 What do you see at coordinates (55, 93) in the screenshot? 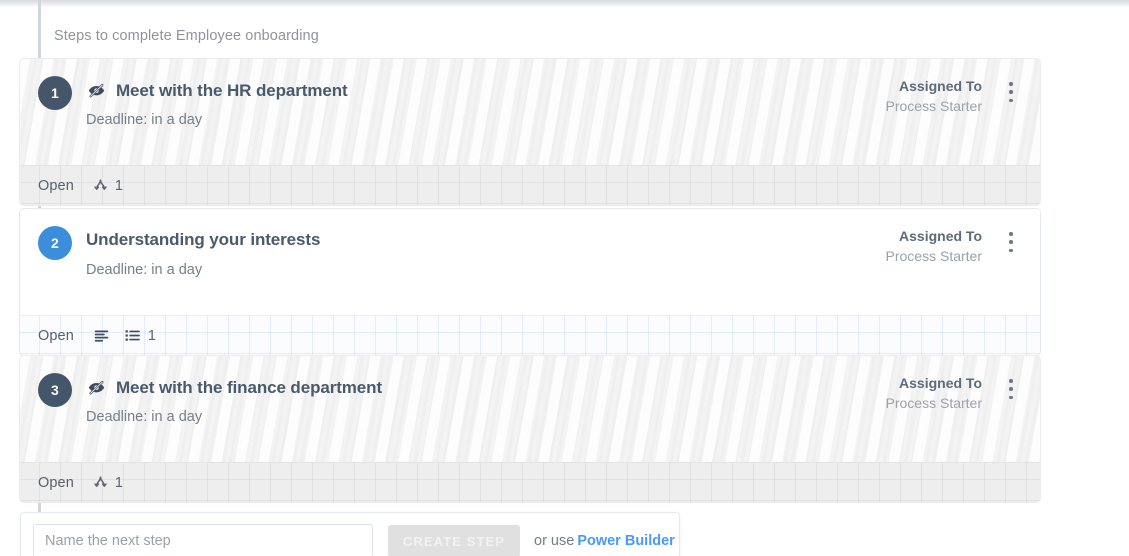
I see `step-number-badge: 1` at bounding box center [55, 93].